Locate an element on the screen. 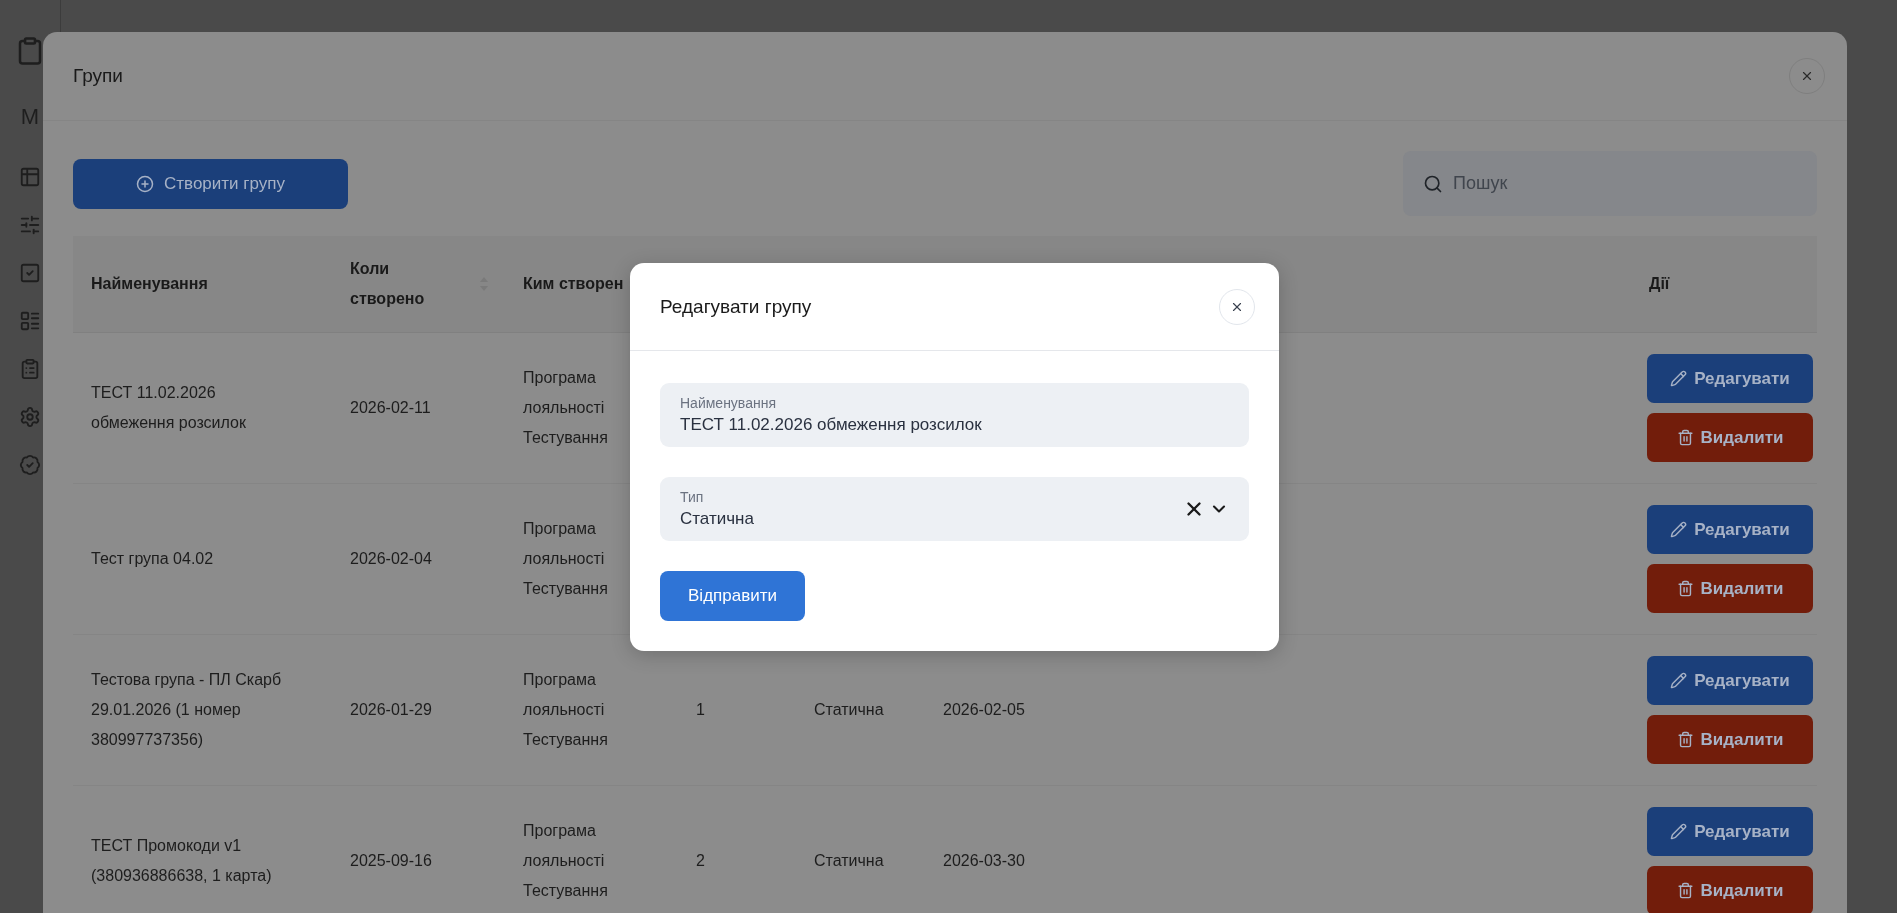  table-cell-text: 2025-09-16 is located at coordinates (391, 861).